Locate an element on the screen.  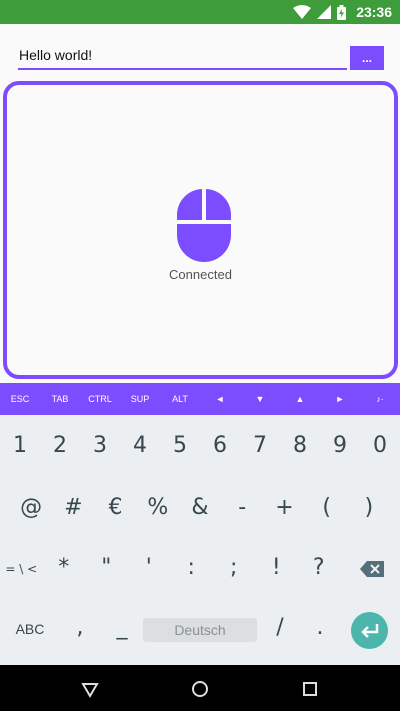
key-4: 4 is located at coordinates (140, 445).